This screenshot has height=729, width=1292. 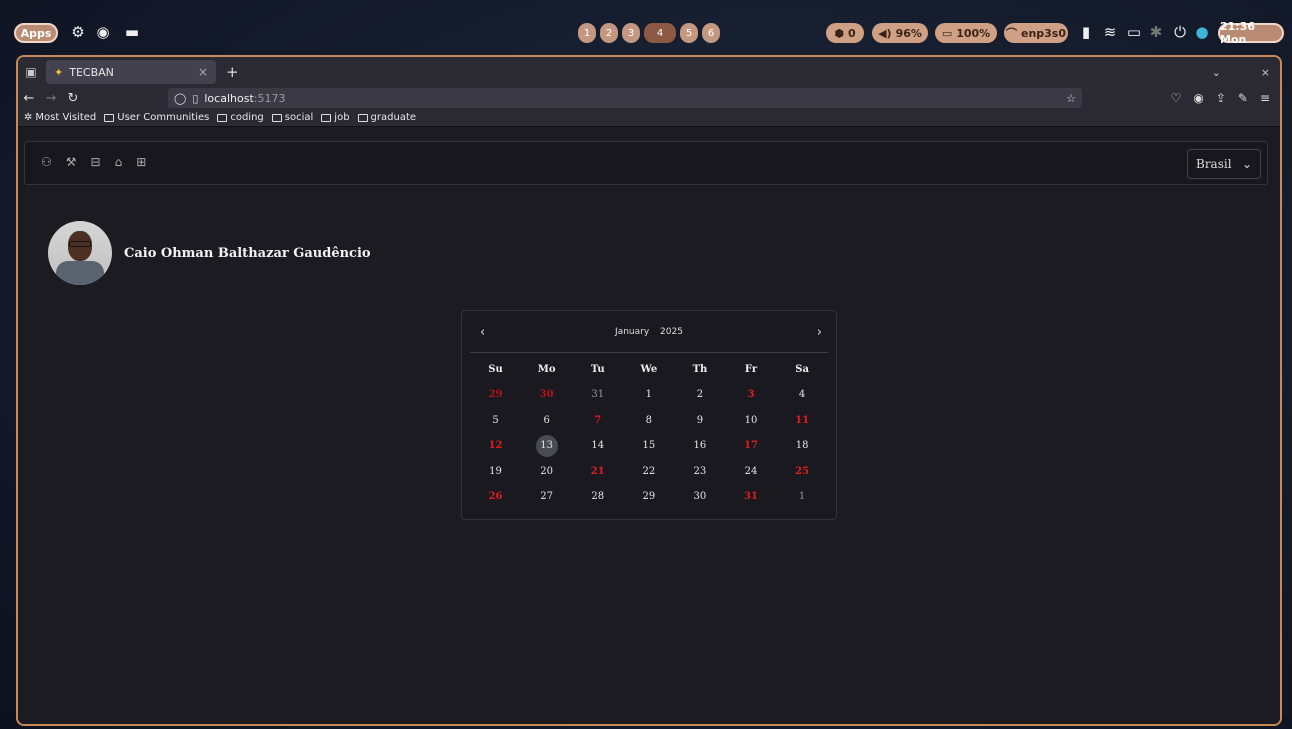 I want to click on bookmark-star-icon: ☆, so click(x=1071, y=98).